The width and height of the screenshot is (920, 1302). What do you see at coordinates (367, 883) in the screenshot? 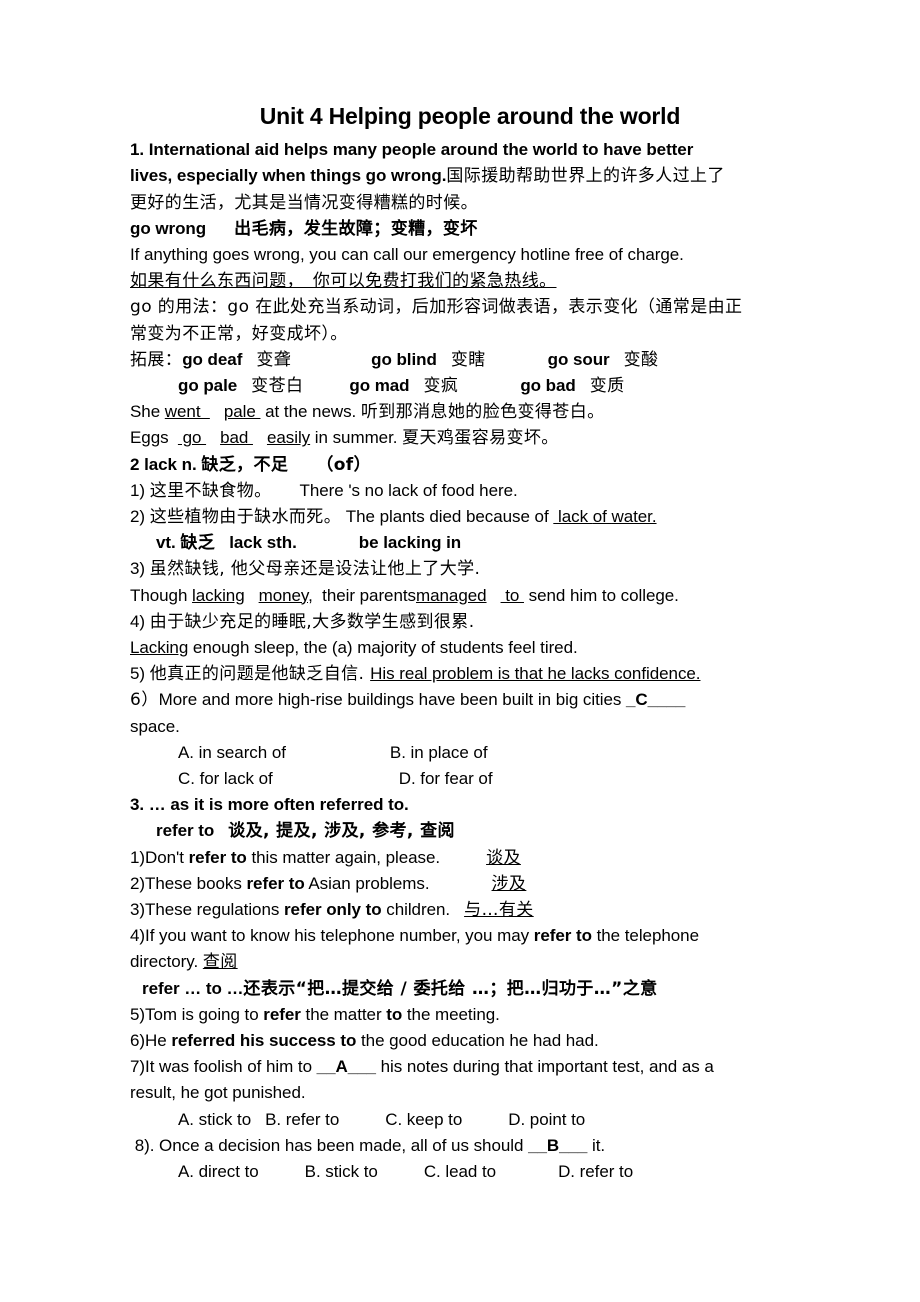
I see `refer-item-2-post: Asian problems.` at bounding box center [367, 883].